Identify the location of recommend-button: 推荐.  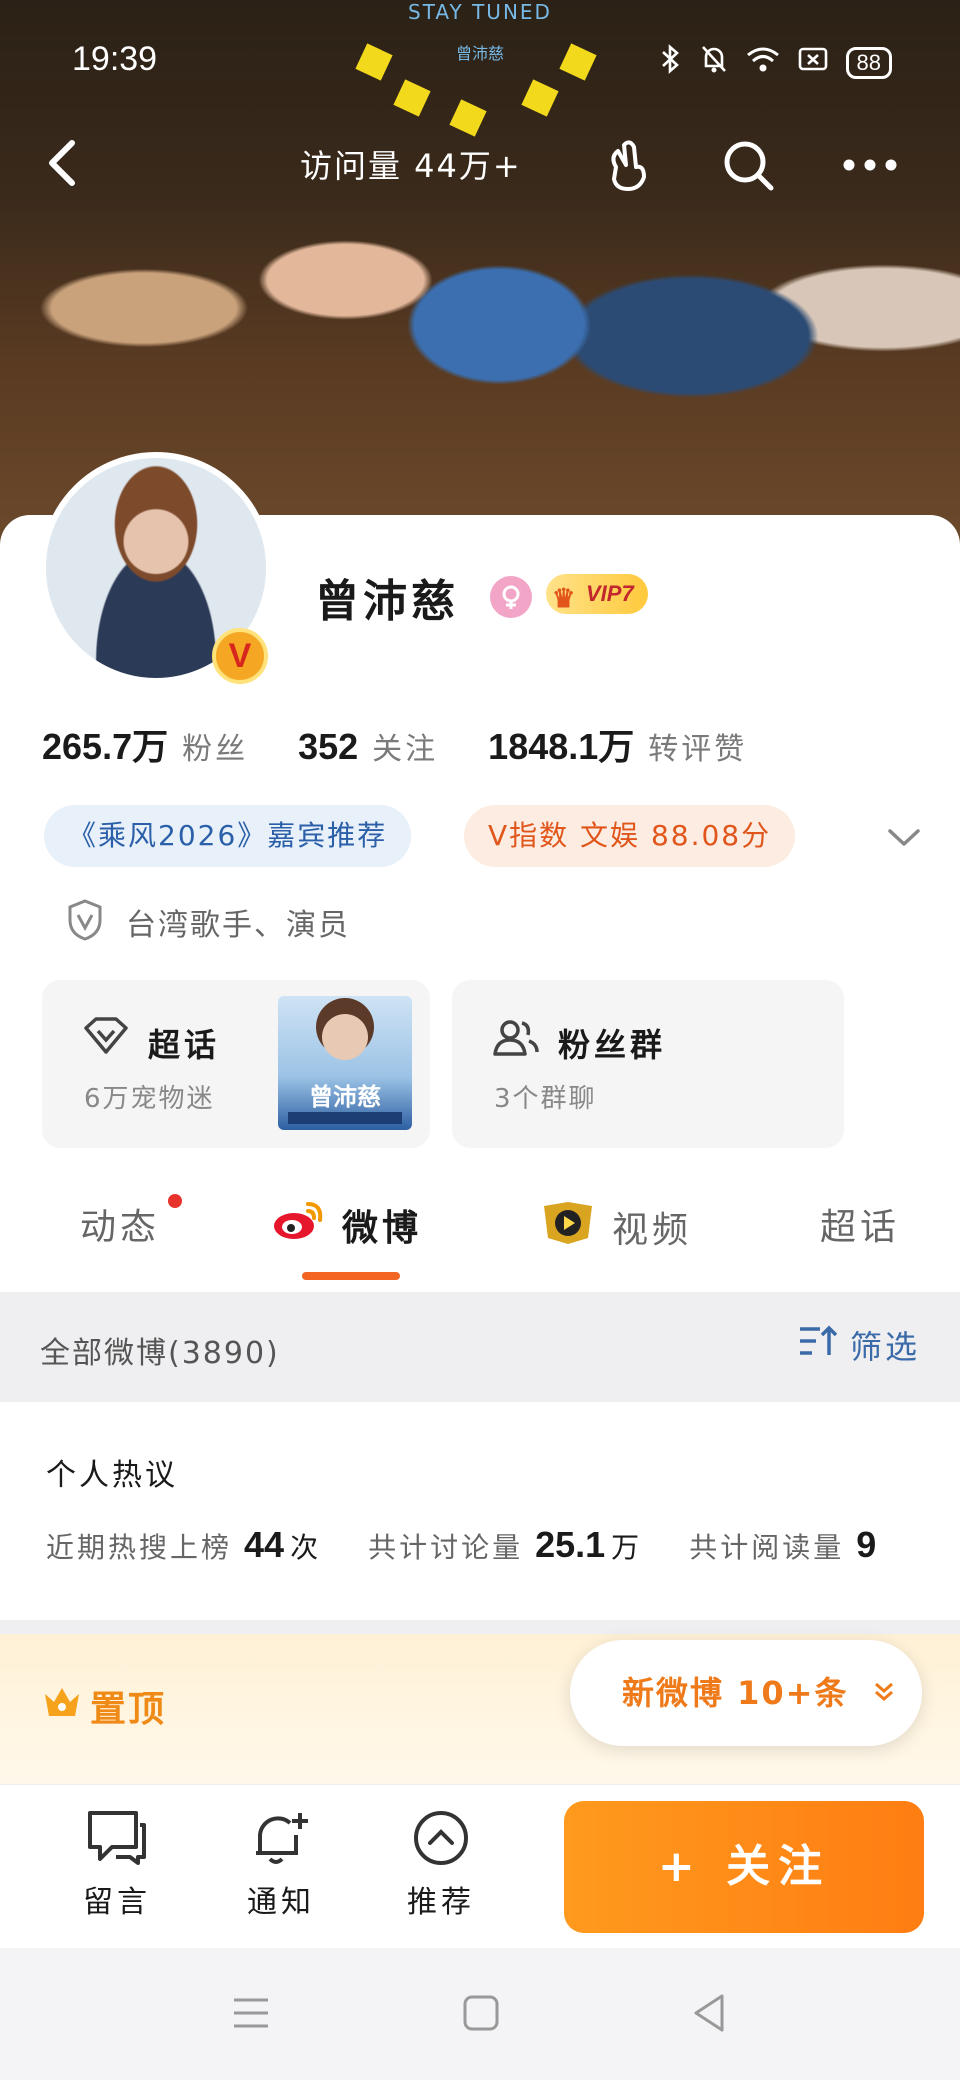
(441, 1865).